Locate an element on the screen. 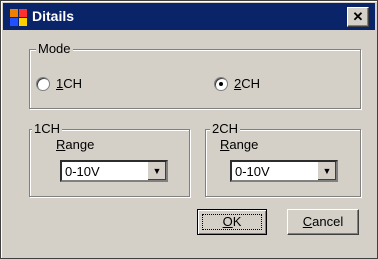 This screenshot has height=259, width=378. ch2-group: 2CH Range 0-10V ▼ is located at coordinates (283, 159).